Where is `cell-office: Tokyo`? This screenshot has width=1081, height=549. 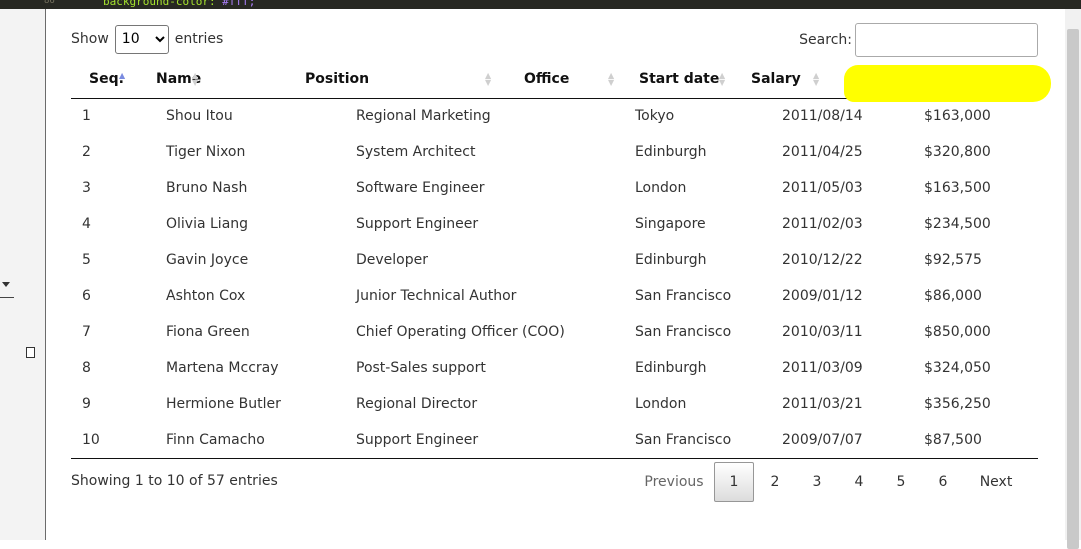
cell-office: Tokyo is located at coordinates (655, 116).